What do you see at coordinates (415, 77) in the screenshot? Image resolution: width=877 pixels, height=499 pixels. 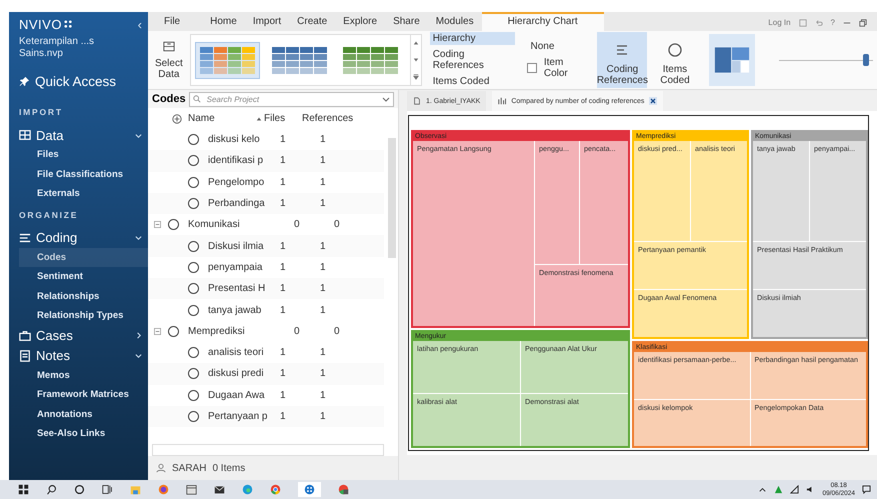 I see `expand-gallery-icon` at bounding box center [415, 77].